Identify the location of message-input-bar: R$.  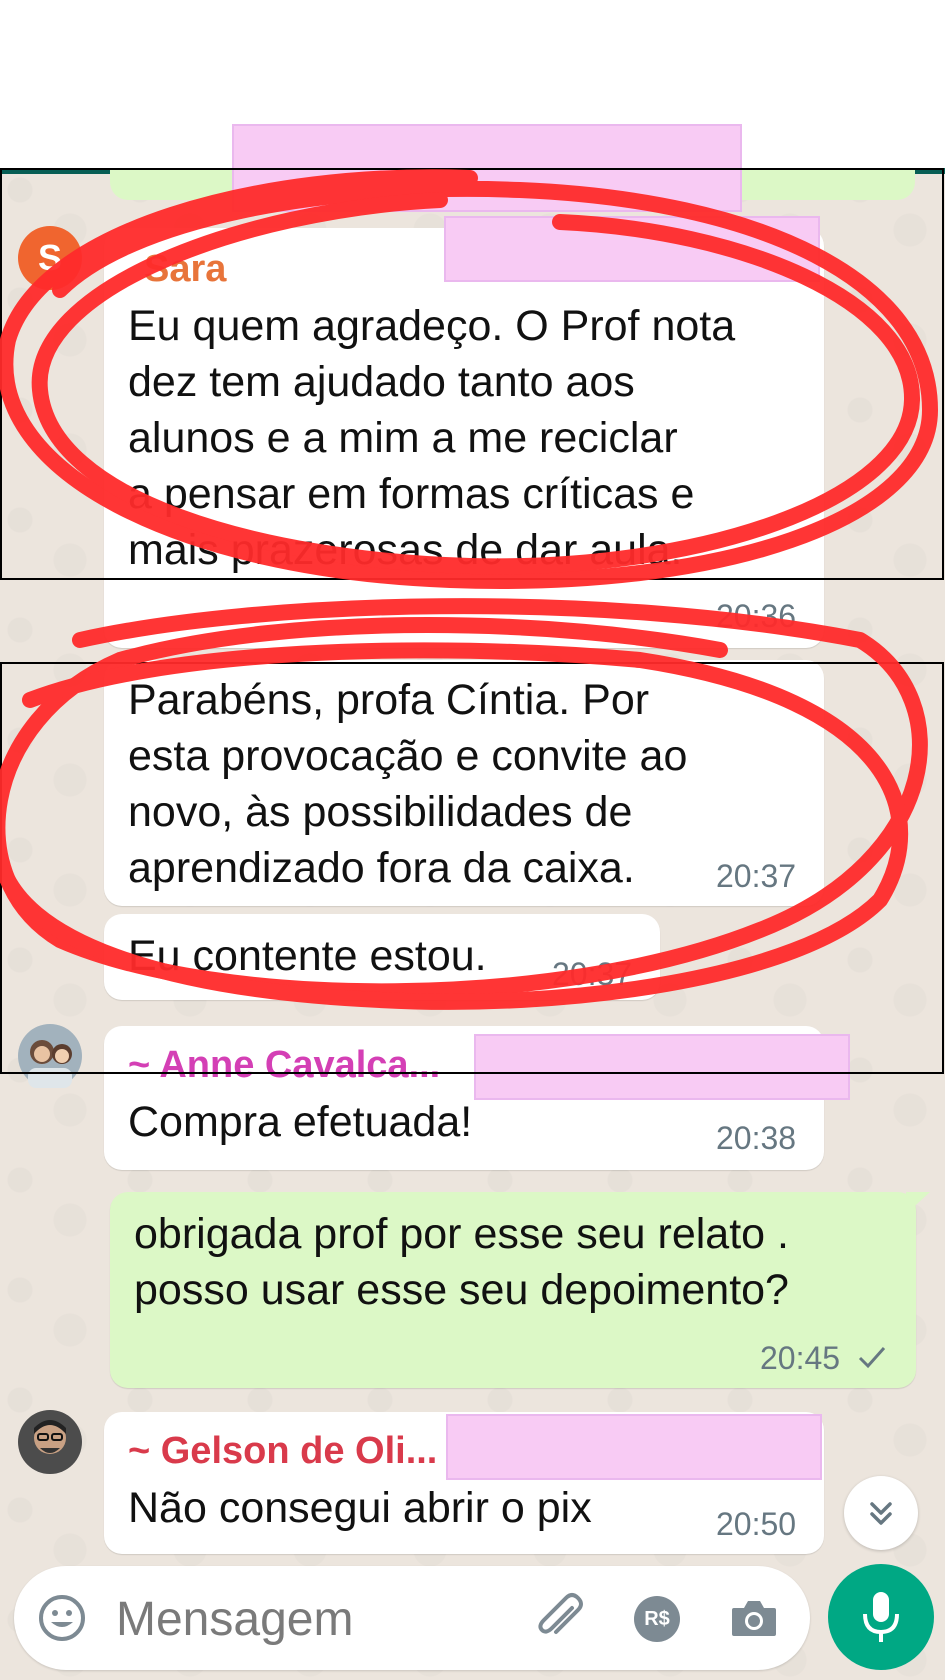
(412, 1618).